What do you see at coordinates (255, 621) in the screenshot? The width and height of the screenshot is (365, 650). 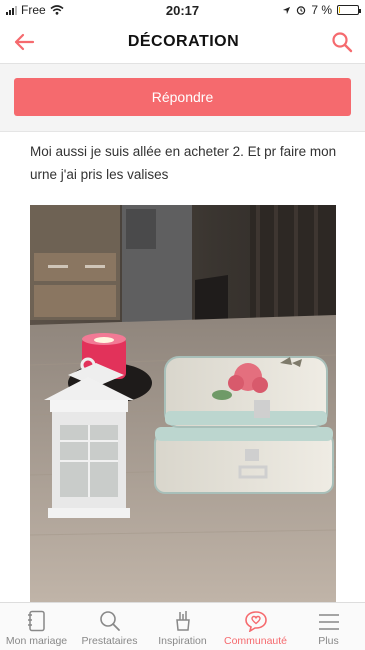 I see `chat-heart-icon` at bounding box center [255, 621].